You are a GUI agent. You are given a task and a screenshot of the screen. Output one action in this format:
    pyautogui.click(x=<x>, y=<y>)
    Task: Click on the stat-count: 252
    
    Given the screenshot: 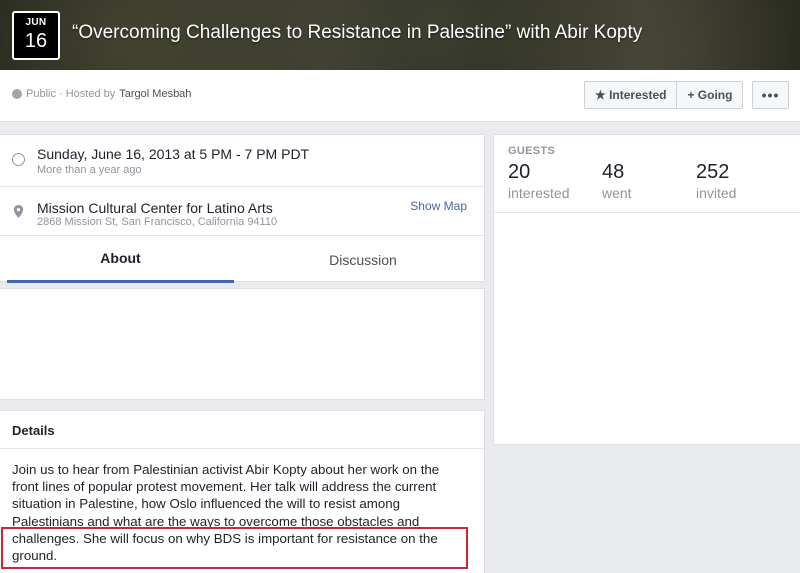 What is the action you would take?
    pyautogui.click(x=713, y=172)
    